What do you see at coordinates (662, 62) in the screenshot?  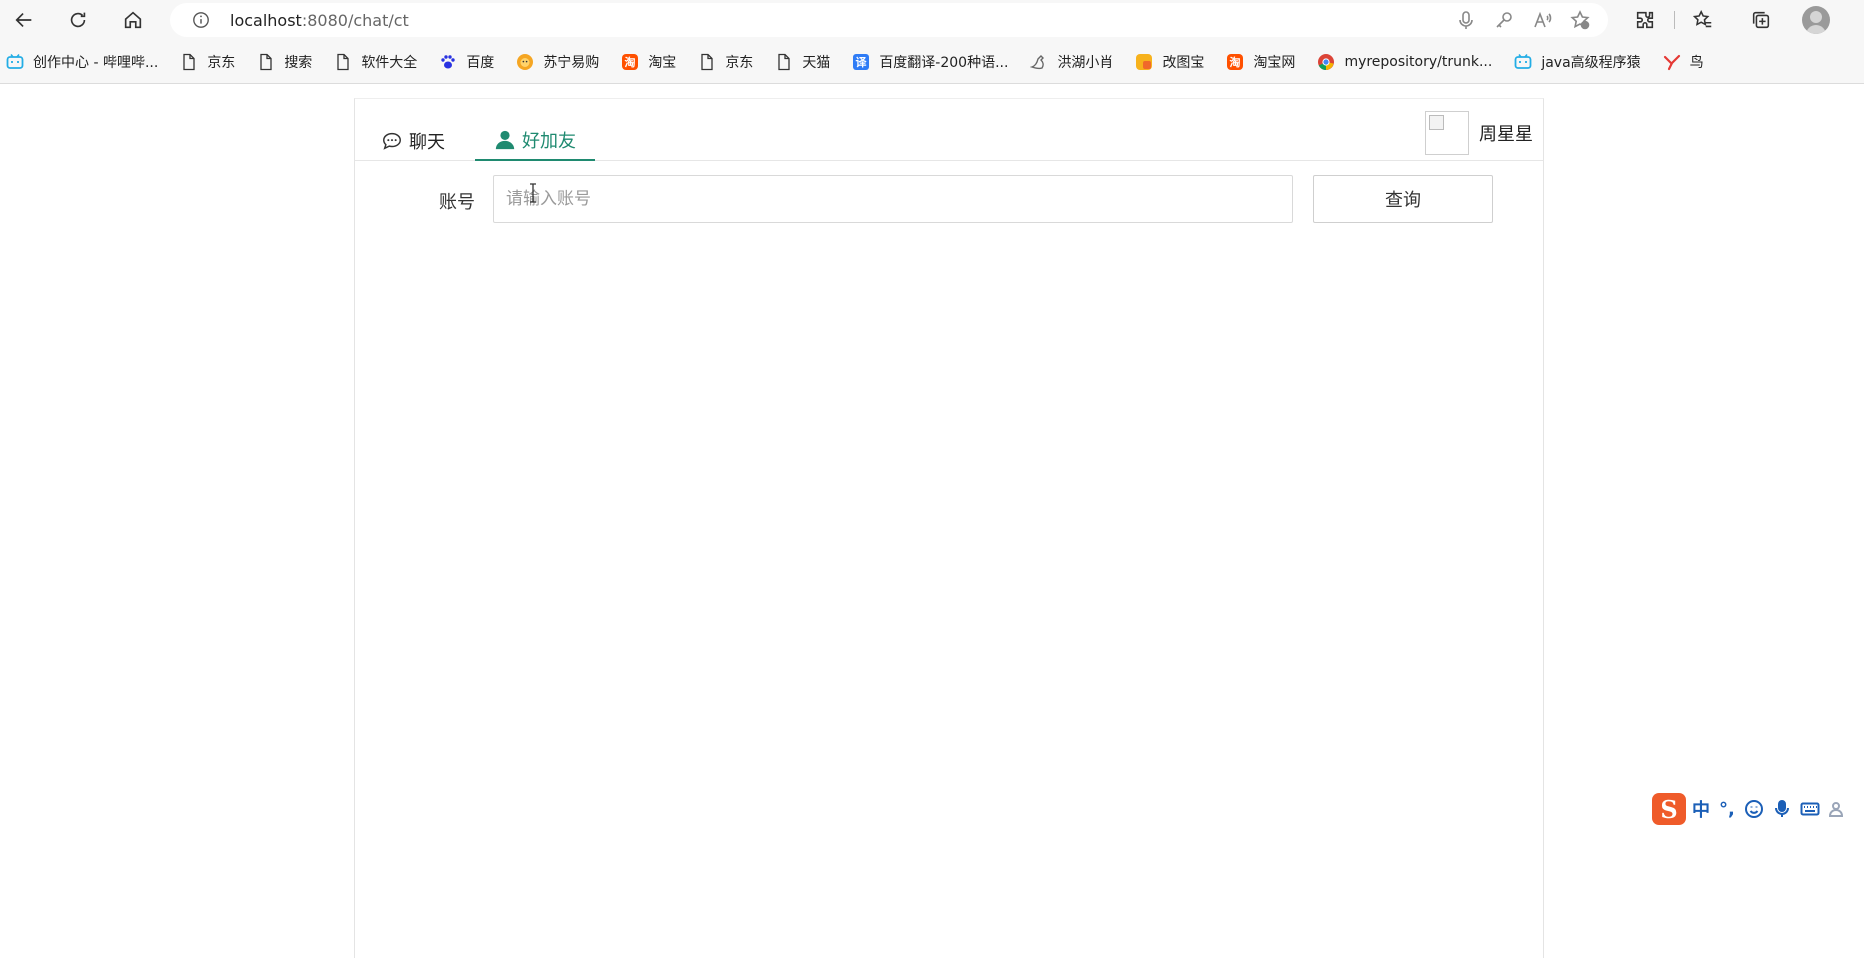 I see `bookmark-label: 淘宝` at bounding box center [662, 62].